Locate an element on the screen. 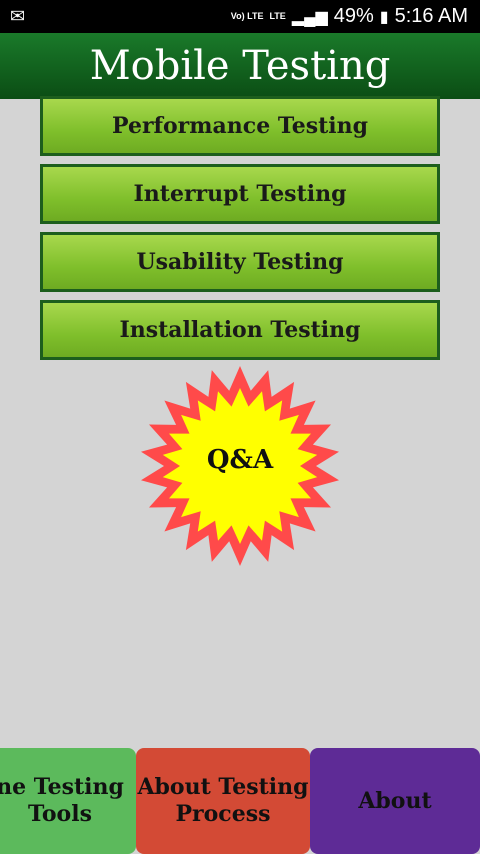  lte-indicator: LTE is located at coordinates (277, 16).